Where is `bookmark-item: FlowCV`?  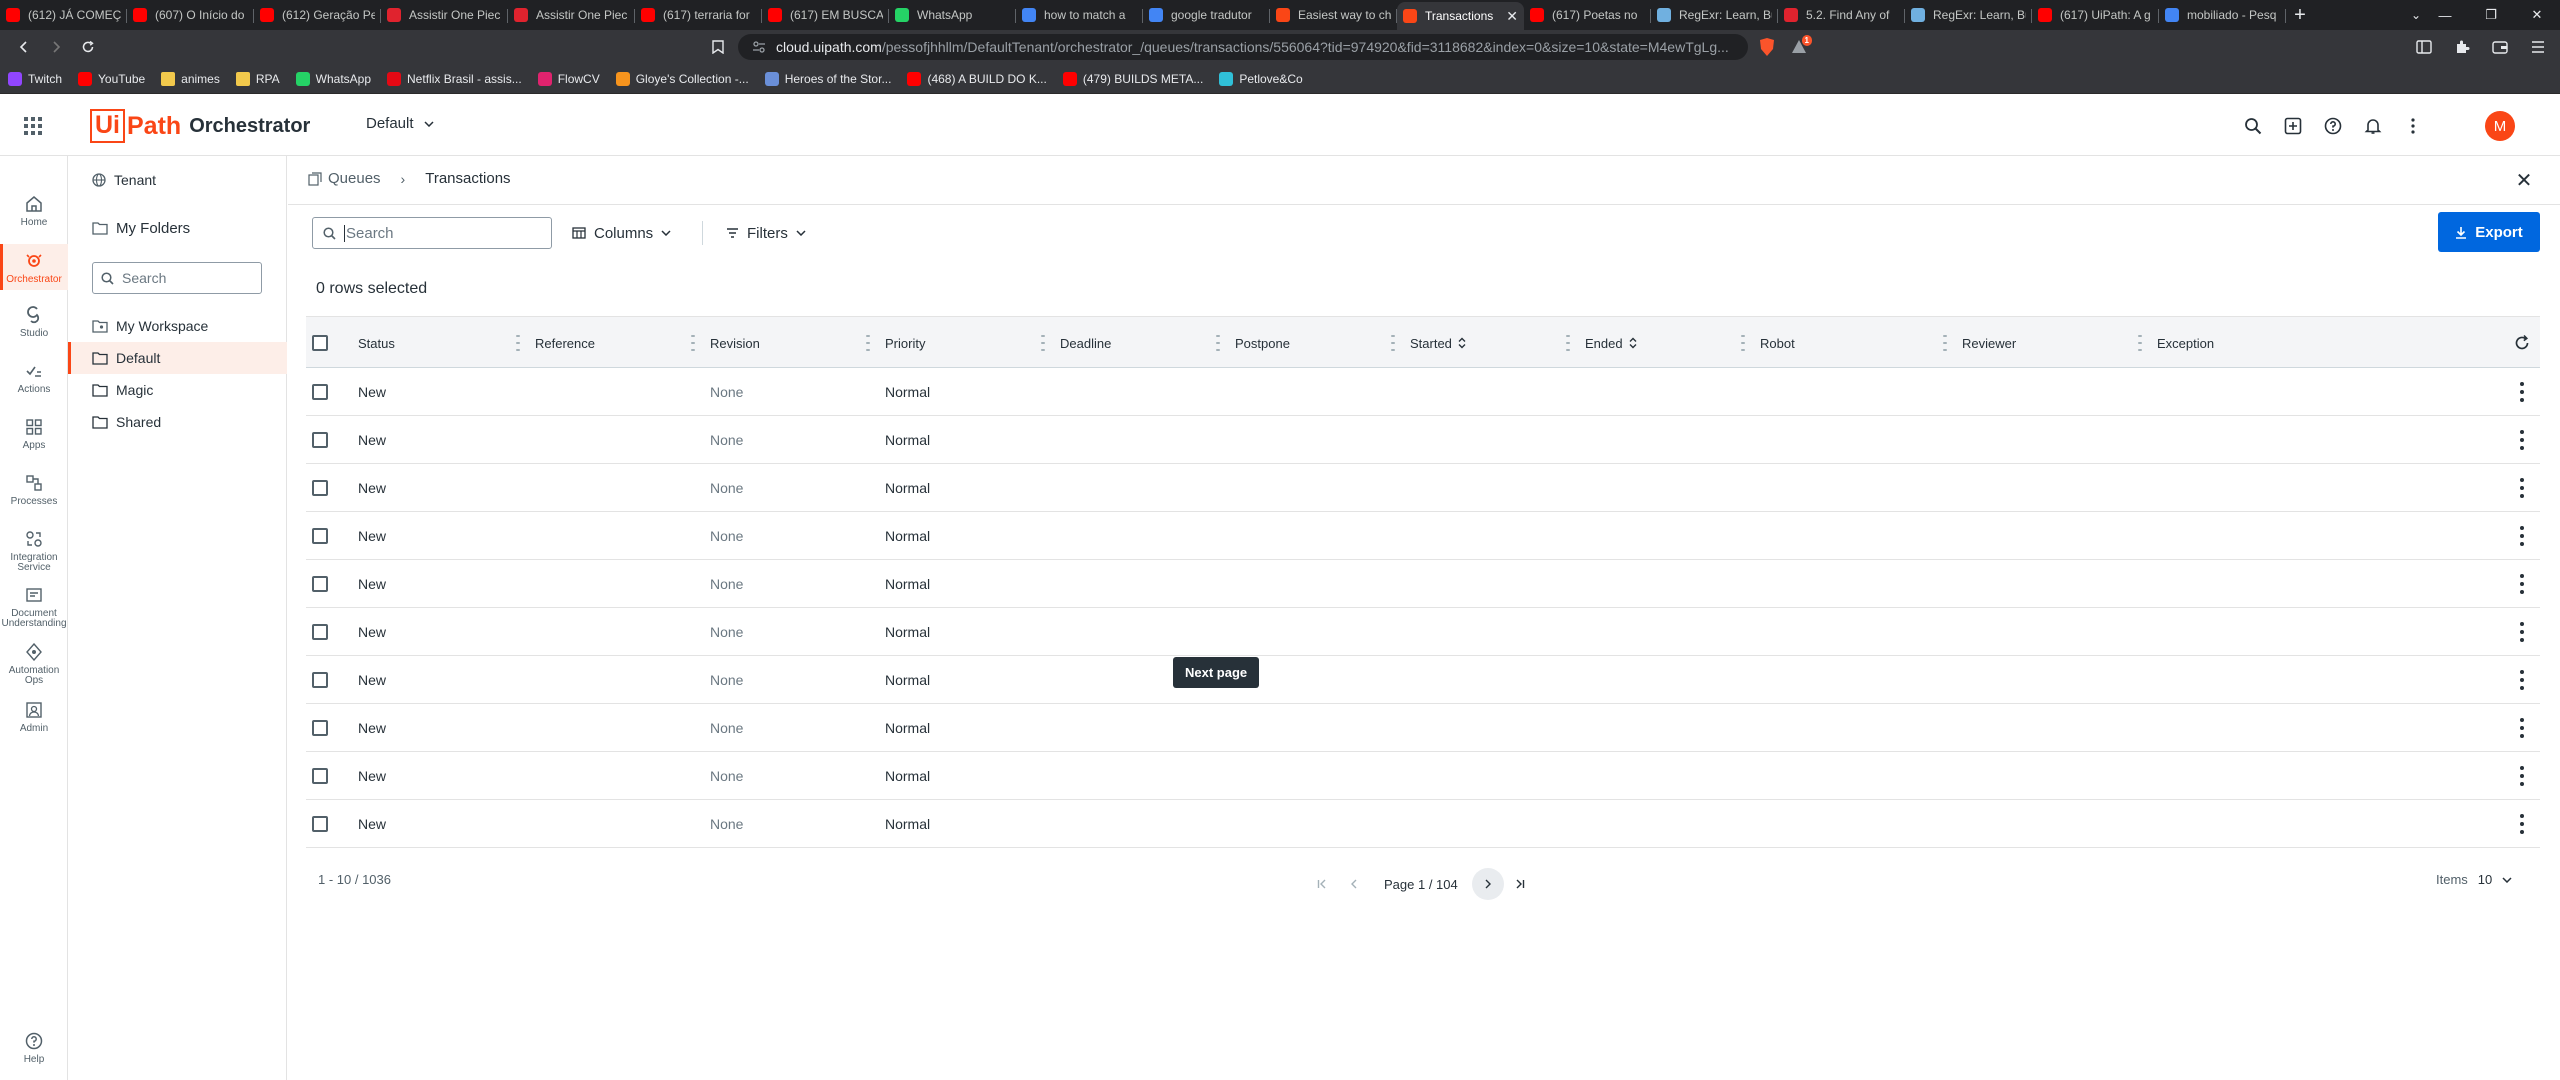 bookmark-item: FlowCV is located at coordinates (568, 78).